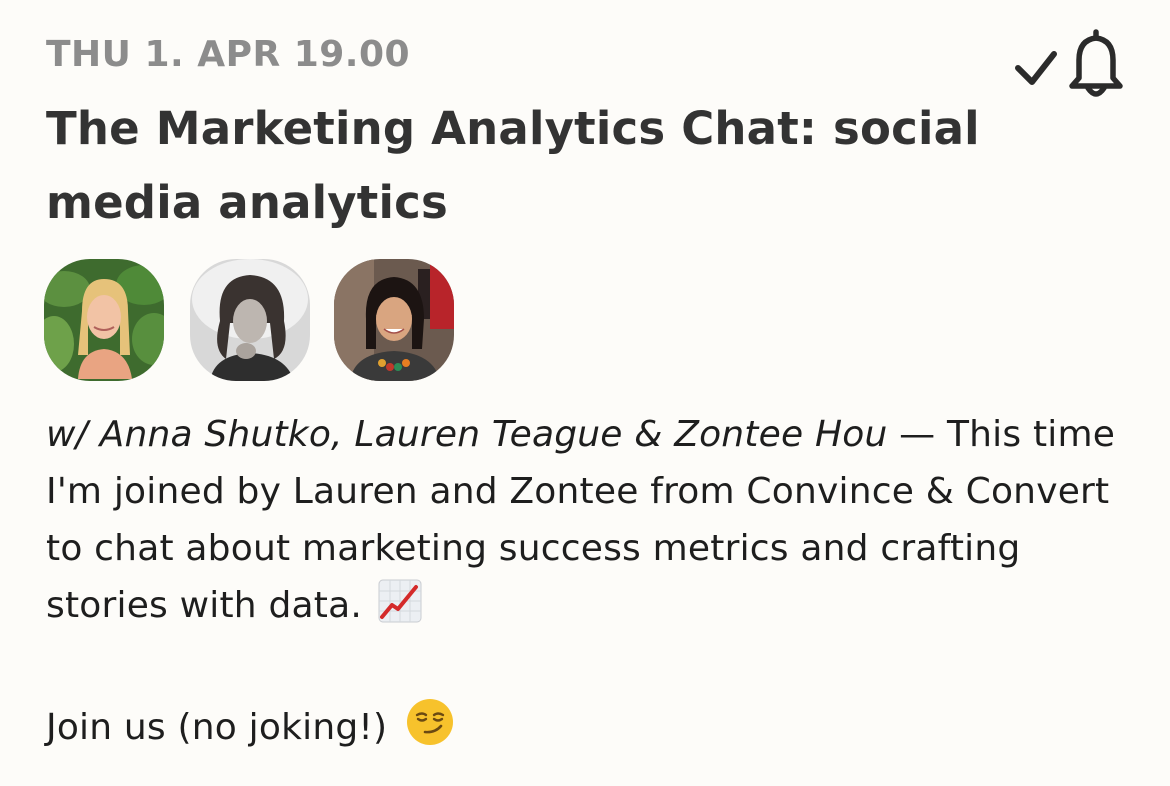  What do you see at coordinates (1096, 63) in the screenshot?
I see `bell-icon` at bounding box center [1096, 63].